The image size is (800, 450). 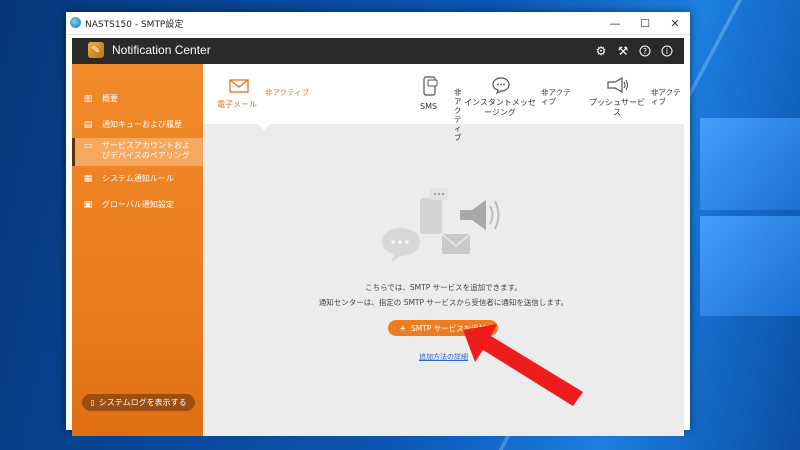 What do you see at coordinates (501, 87) in the screenshot?
I see `chat-icon` at bounding box center [501, 87].